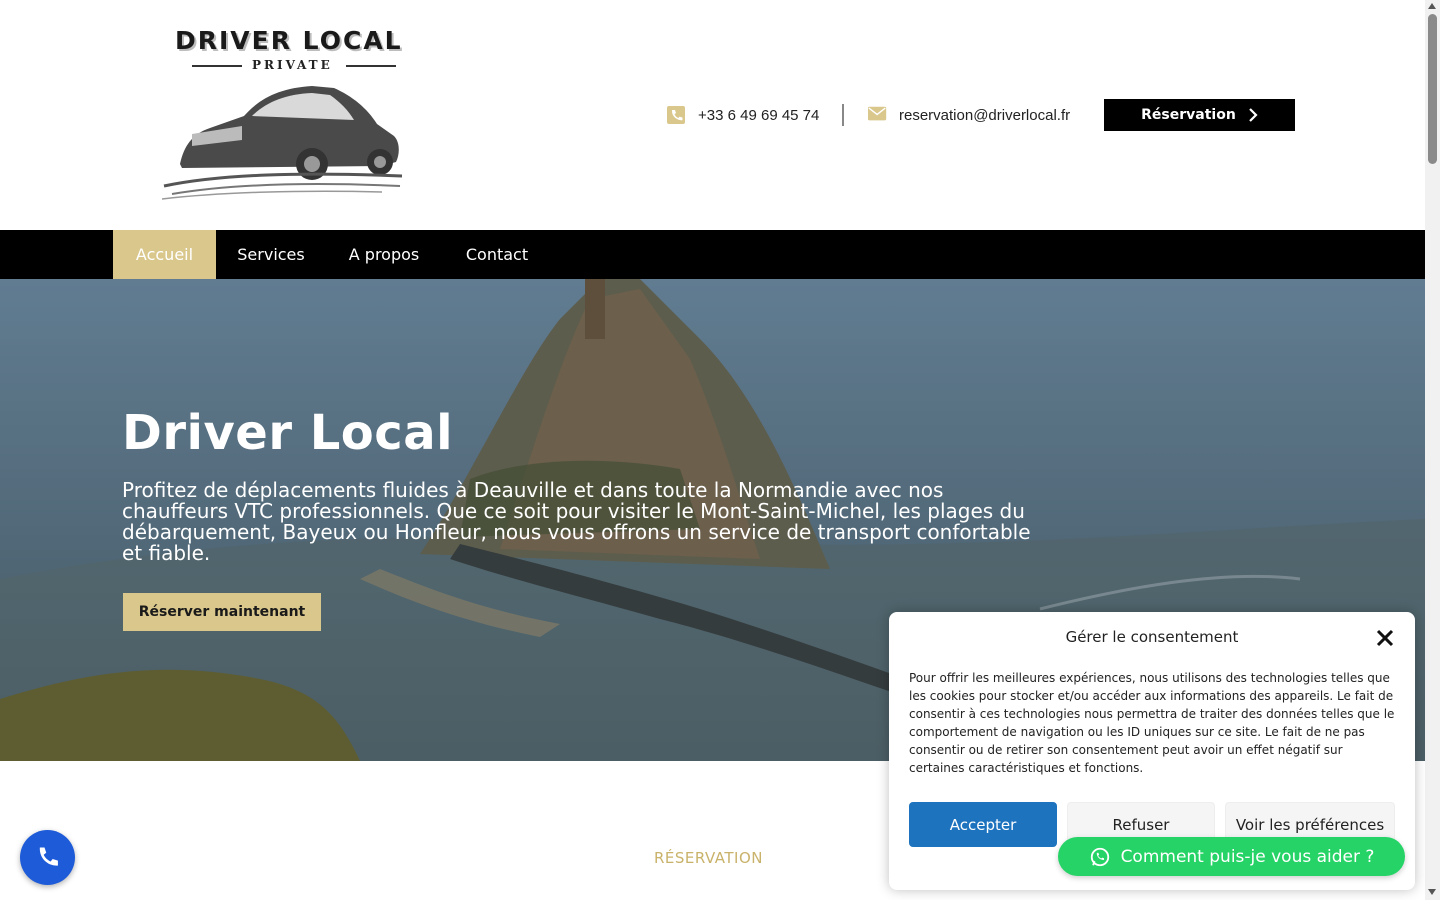 Image resolution: width=1440 pixels, height=900 pixels. What do you see at coordinates (1247, 856) in the screenshot?
I see `whatsapp-button-label: Comment puis-je vous aider ?` at bounding box center [1247, 856].